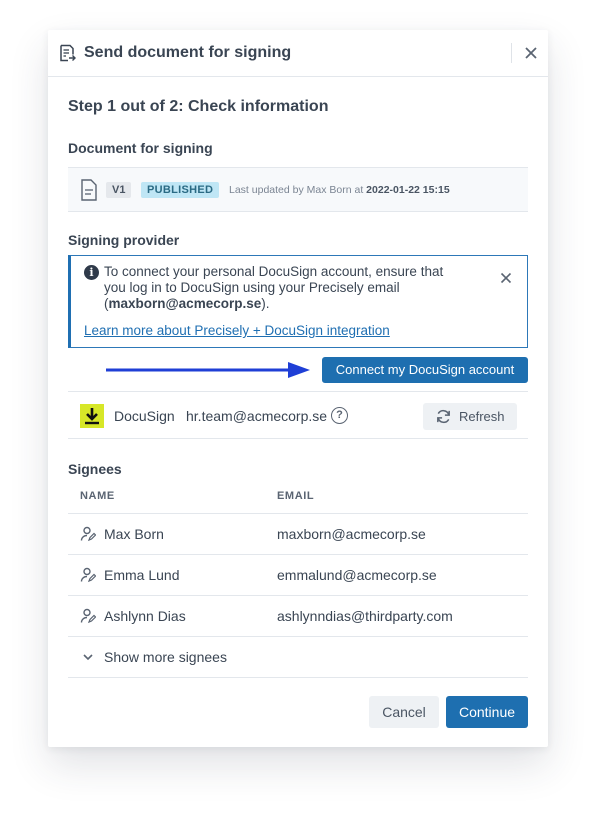 Image resolution: width=596 pixels, height=814 pixels. I want to click on signees-label: Signees, so click(95, 469).